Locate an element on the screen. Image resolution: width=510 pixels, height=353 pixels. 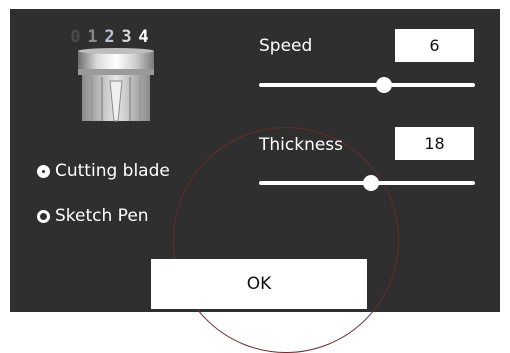
radio-label: Sketch Pen is located at coordinates (102, 216).